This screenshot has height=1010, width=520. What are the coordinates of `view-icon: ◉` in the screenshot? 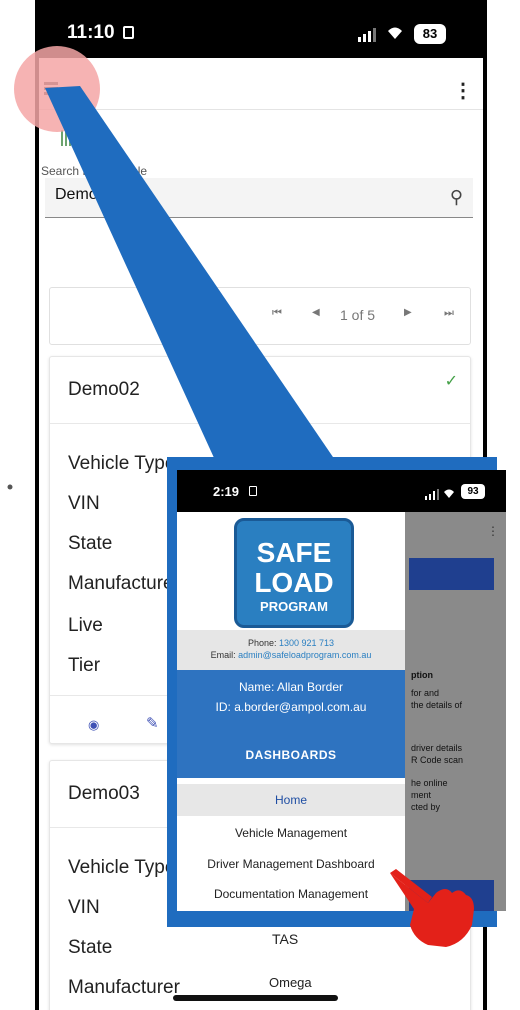 It's located at (93, 725).